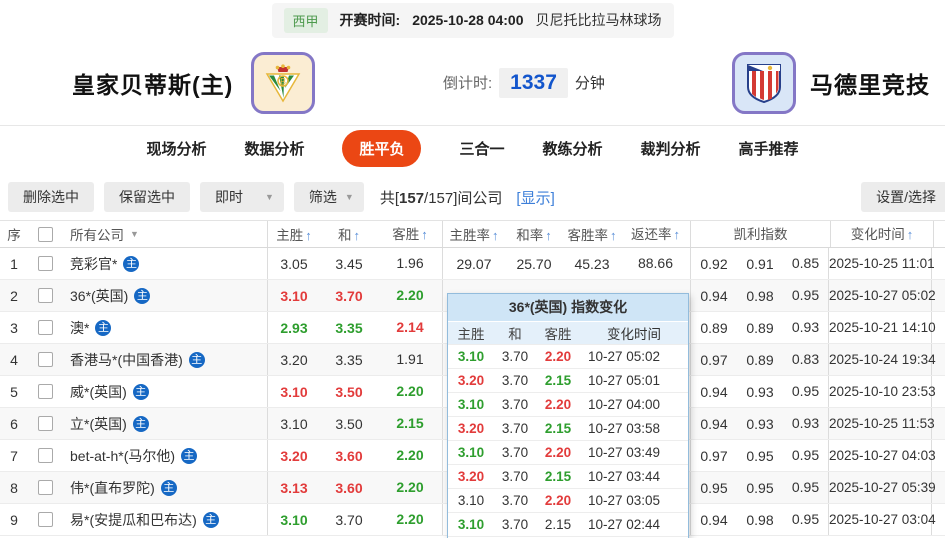  What do you see at coordinates (382, 148) in the screenshot?
I see `tab-win-draw-lose: 胜平负` at bounding box center [382, 148].